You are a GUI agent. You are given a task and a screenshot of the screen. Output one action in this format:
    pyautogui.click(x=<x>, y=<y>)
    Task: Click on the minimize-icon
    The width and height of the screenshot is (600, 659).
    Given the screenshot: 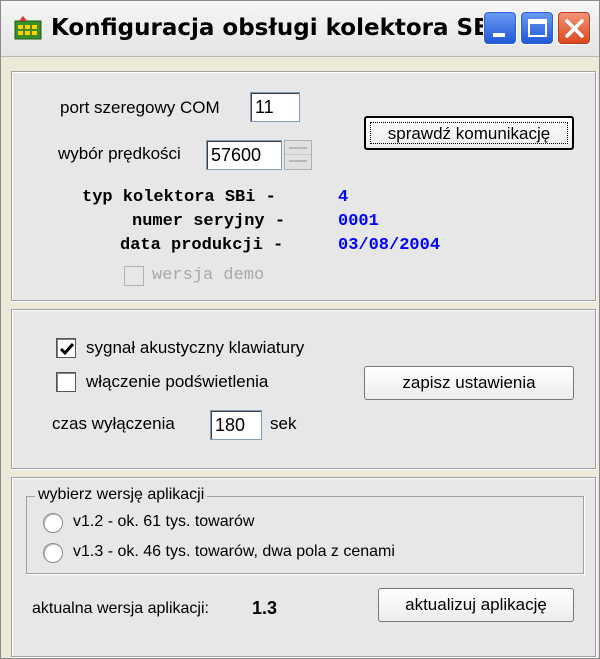 What is the action you would take?
    pyautogui.click(x=499, y=35)
    